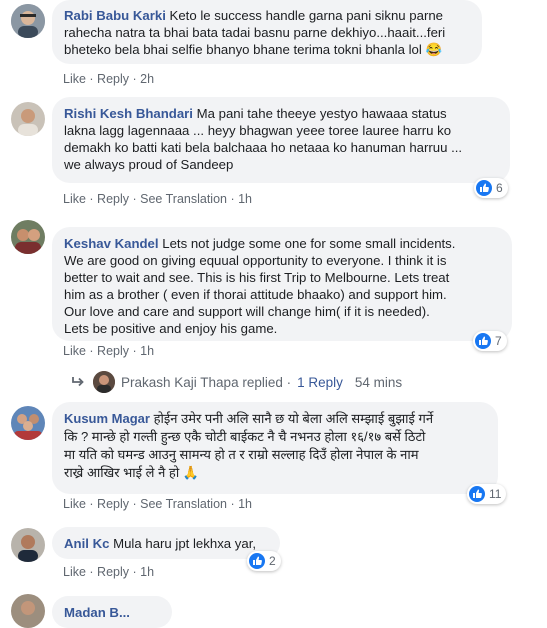 This screenshot has height=628, width=547. What do you see at coordinates (115, 15) in the screenshot?
I see `comment-author: Rabi Babu Karki` at bounding box center [115, 15].